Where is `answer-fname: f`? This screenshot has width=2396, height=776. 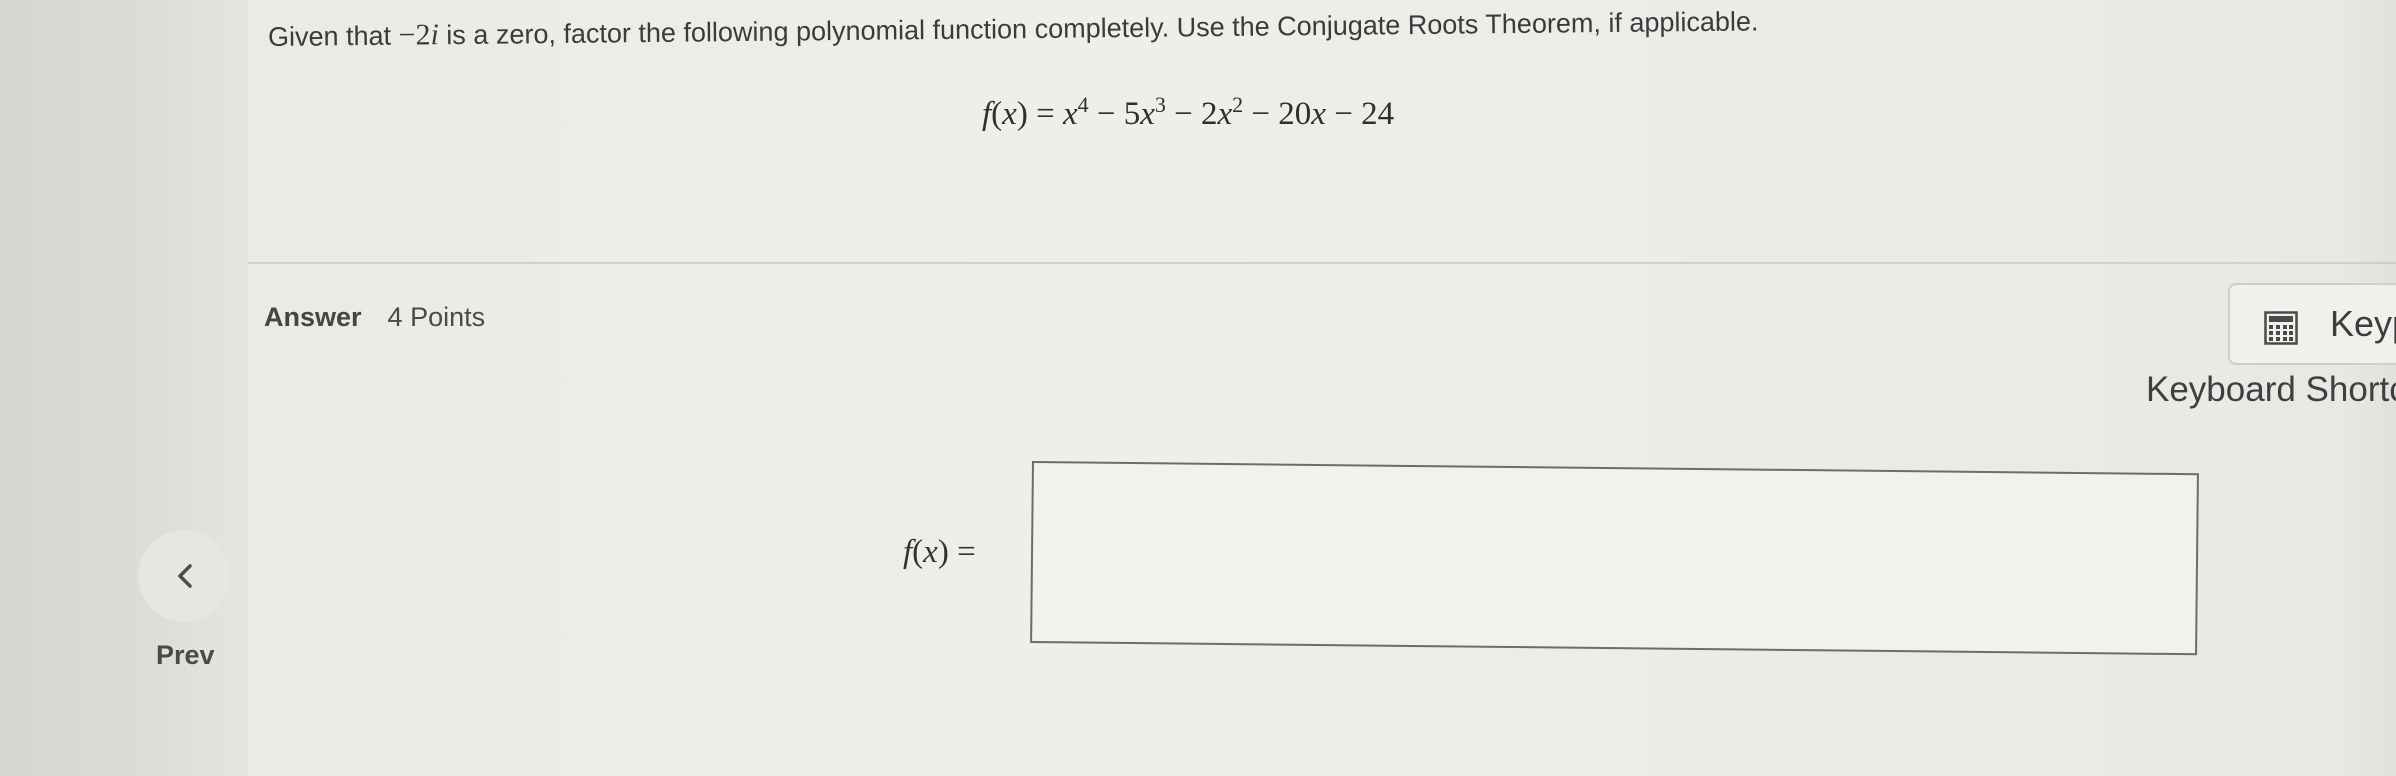 answer-fname: f is located at coordinates (908, 552).